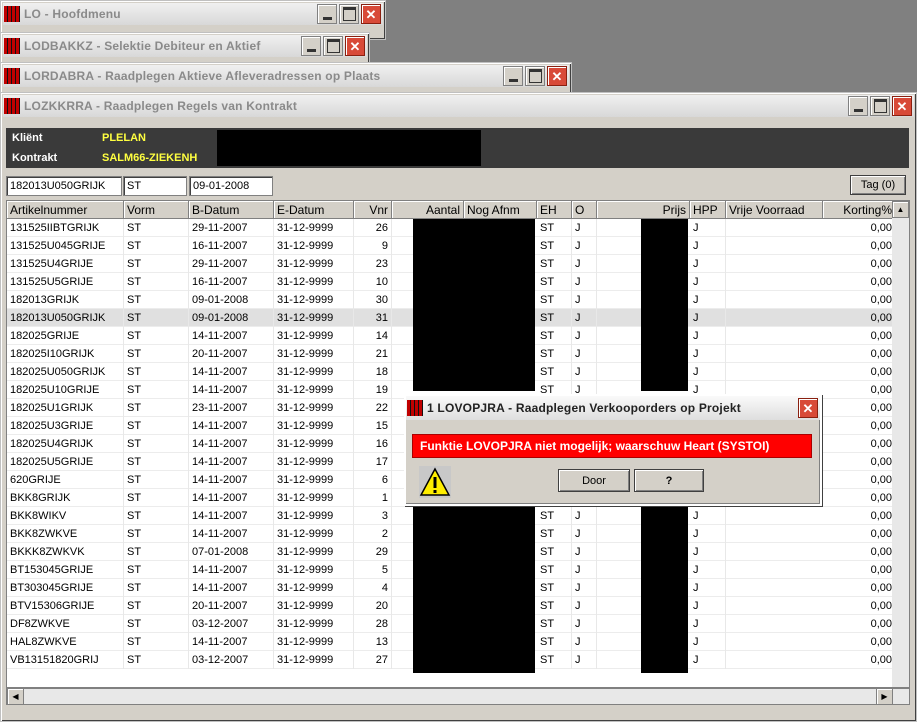 This screenshot has width=917, height=722. What do you see at coordinates (65, 408) in the screenshot?
I see `table-cell: 182025U1GRIJK` at bounding box center [65, 408].